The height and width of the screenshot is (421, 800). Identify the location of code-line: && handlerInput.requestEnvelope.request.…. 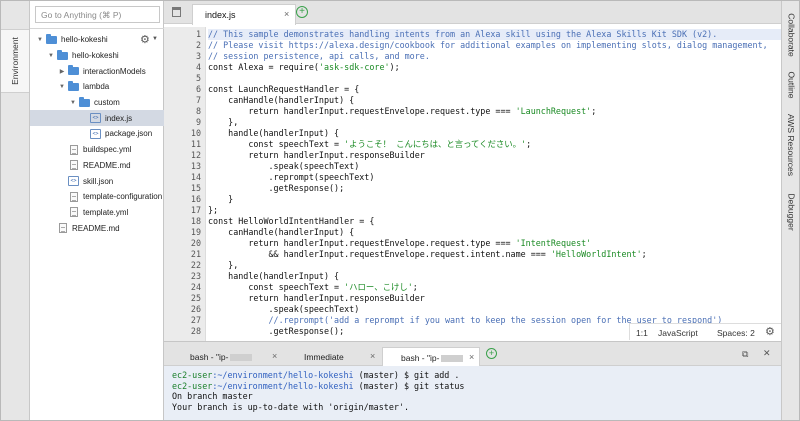
(427, 254).